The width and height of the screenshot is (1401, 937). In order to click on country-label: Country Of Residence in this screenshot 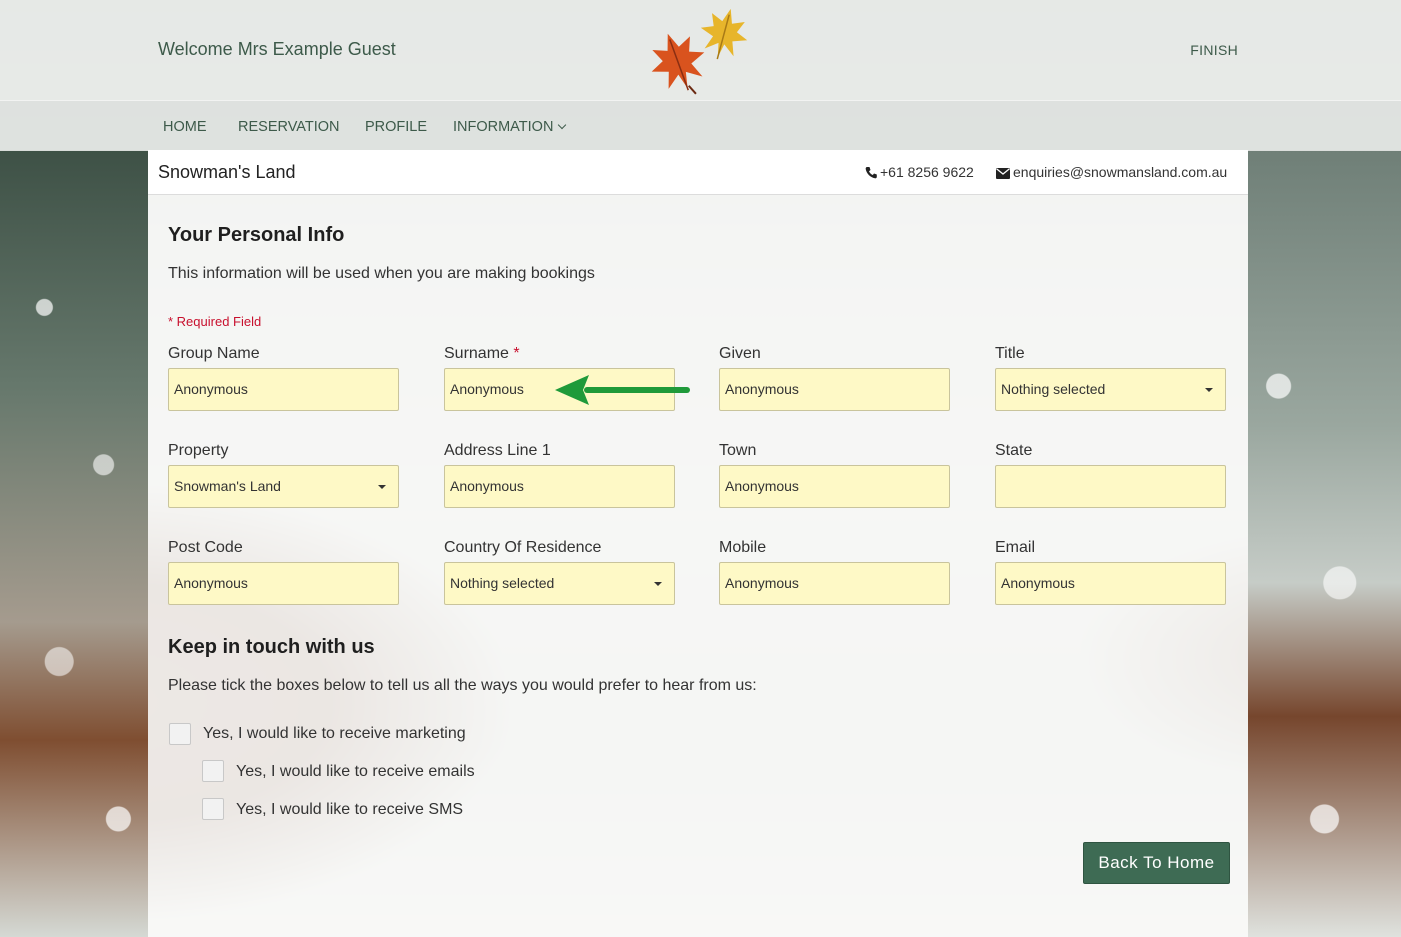, I will do `click(523, 547)`.